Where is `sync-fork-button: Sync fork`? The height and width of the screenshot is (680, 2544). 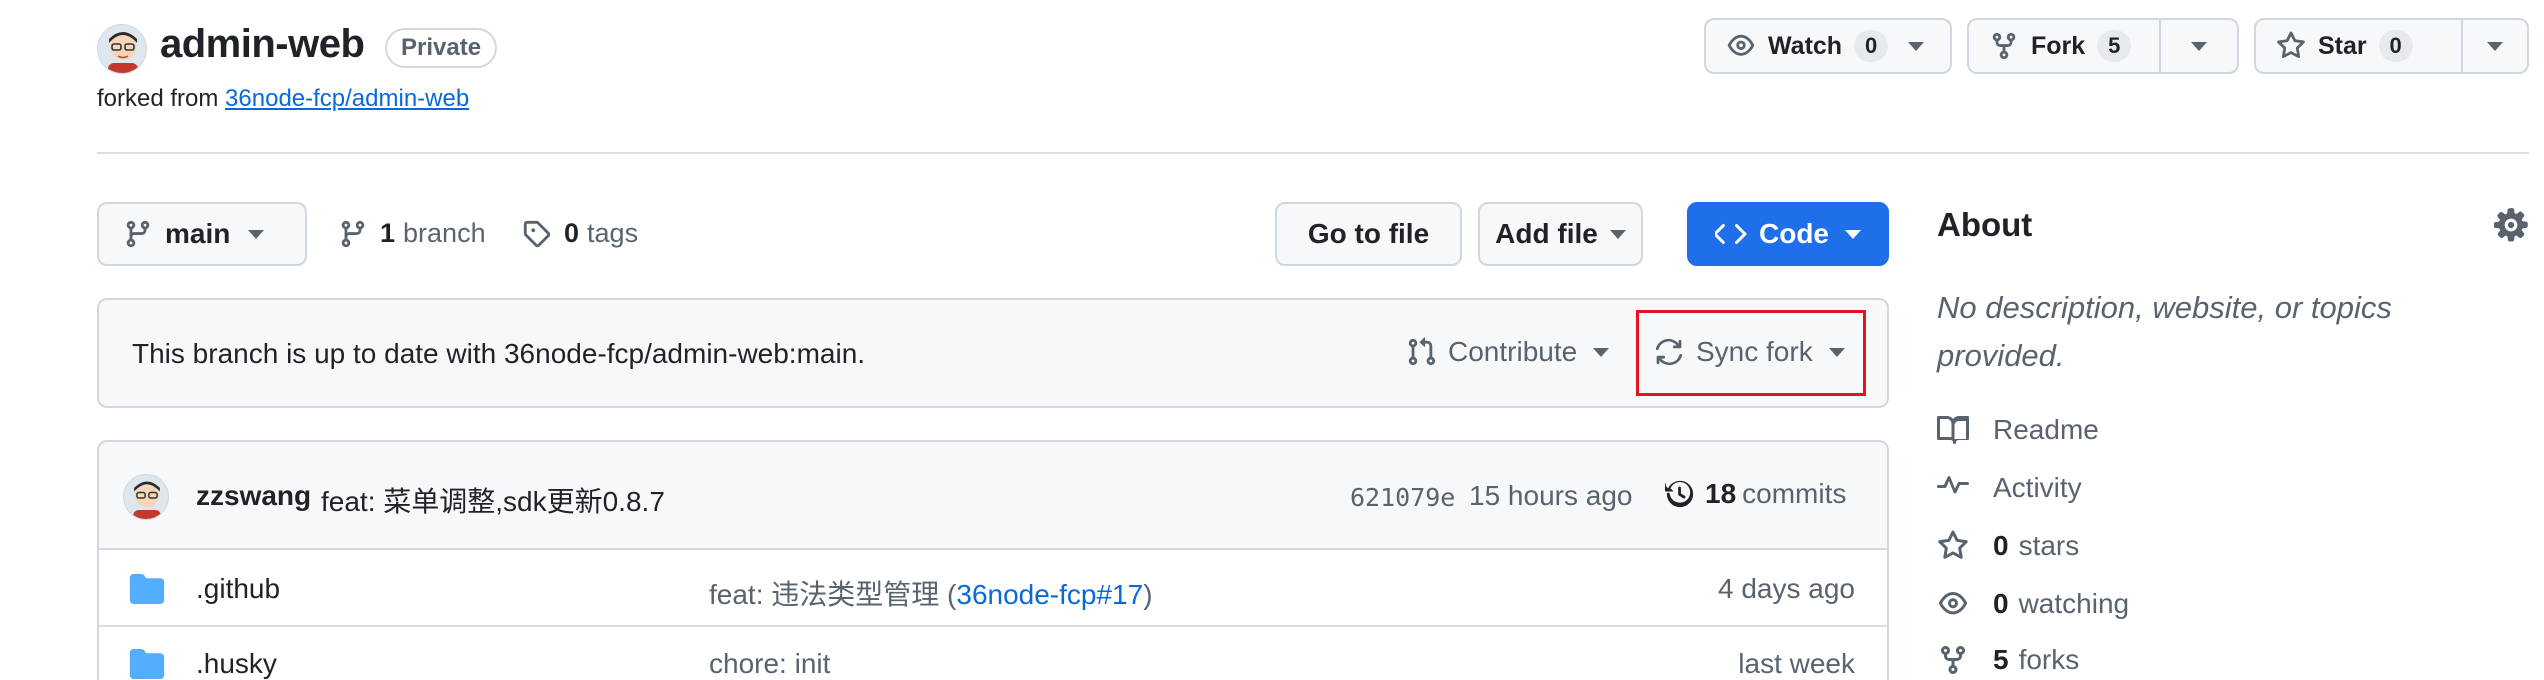
sync-fork-button: Sync fork is located at coordinates (1749, 352).